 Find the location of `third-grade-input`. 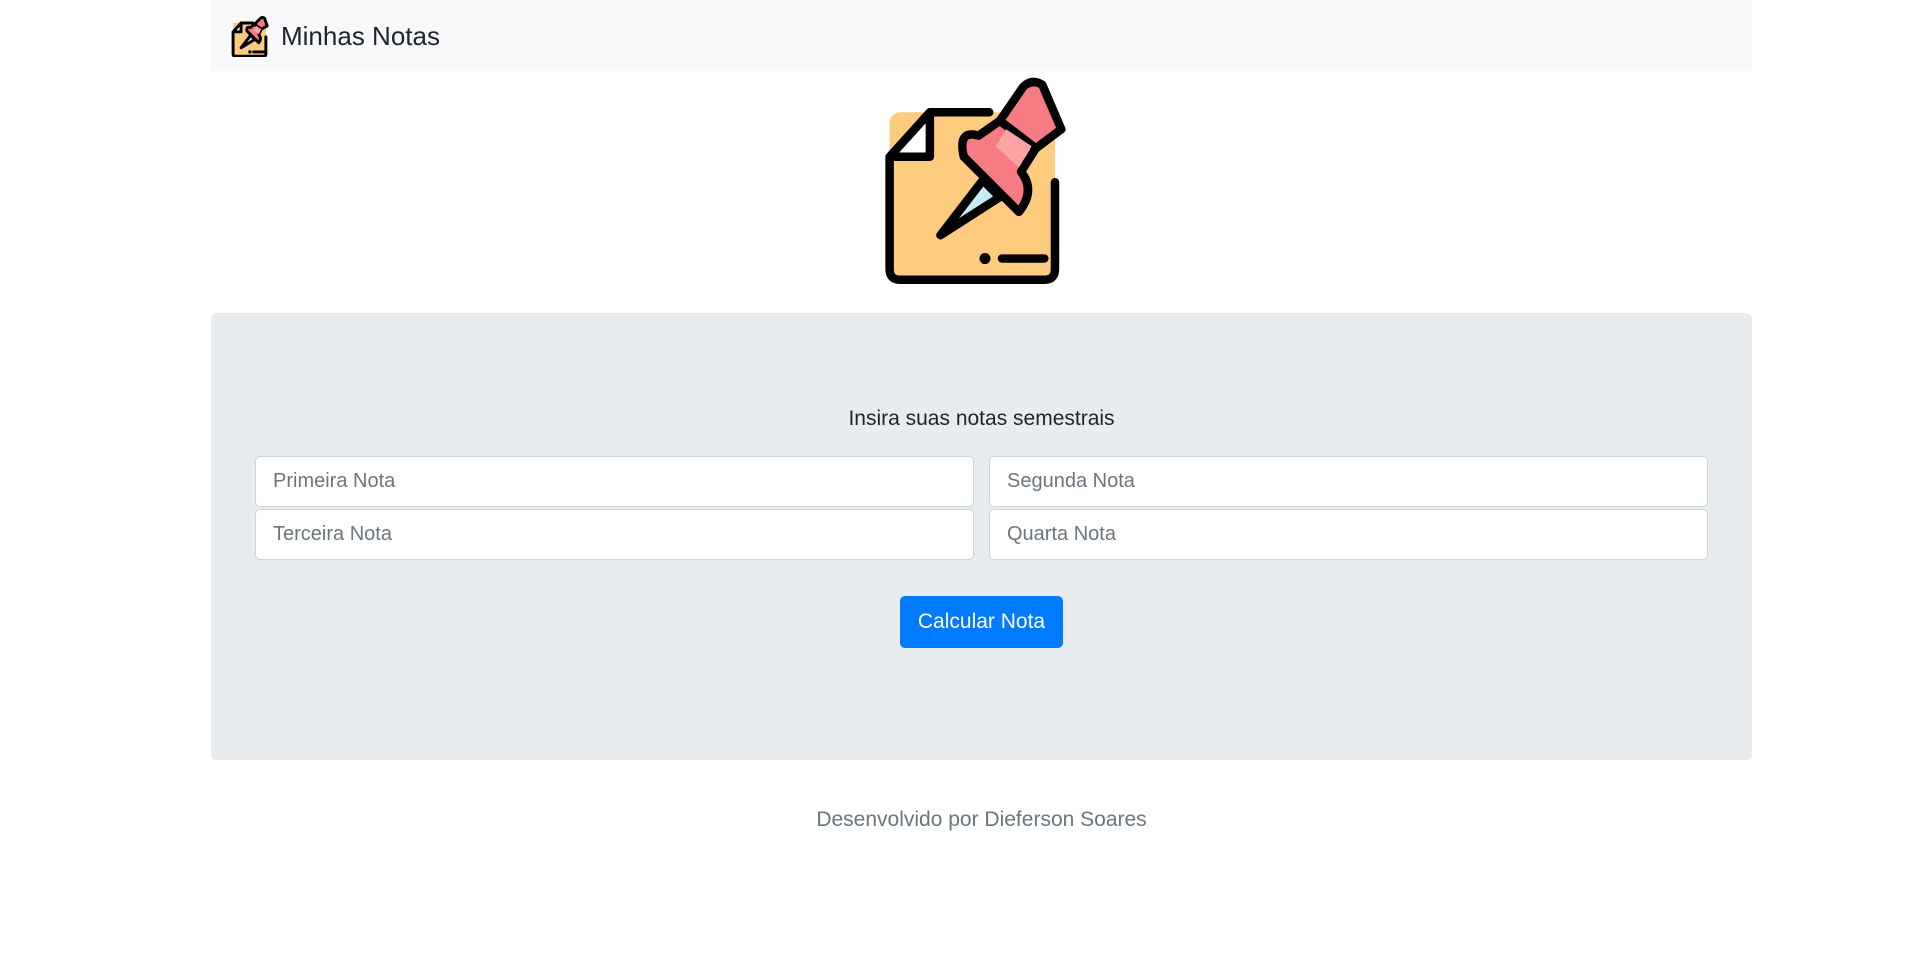

third-grade-input is located at coordinates (614, 534).